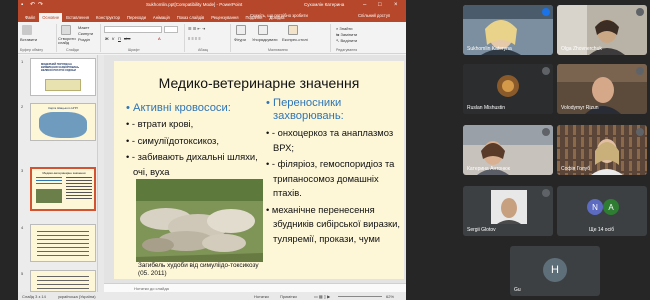  I want to click on select-button: ↖ Виділити, so click(346, 40).